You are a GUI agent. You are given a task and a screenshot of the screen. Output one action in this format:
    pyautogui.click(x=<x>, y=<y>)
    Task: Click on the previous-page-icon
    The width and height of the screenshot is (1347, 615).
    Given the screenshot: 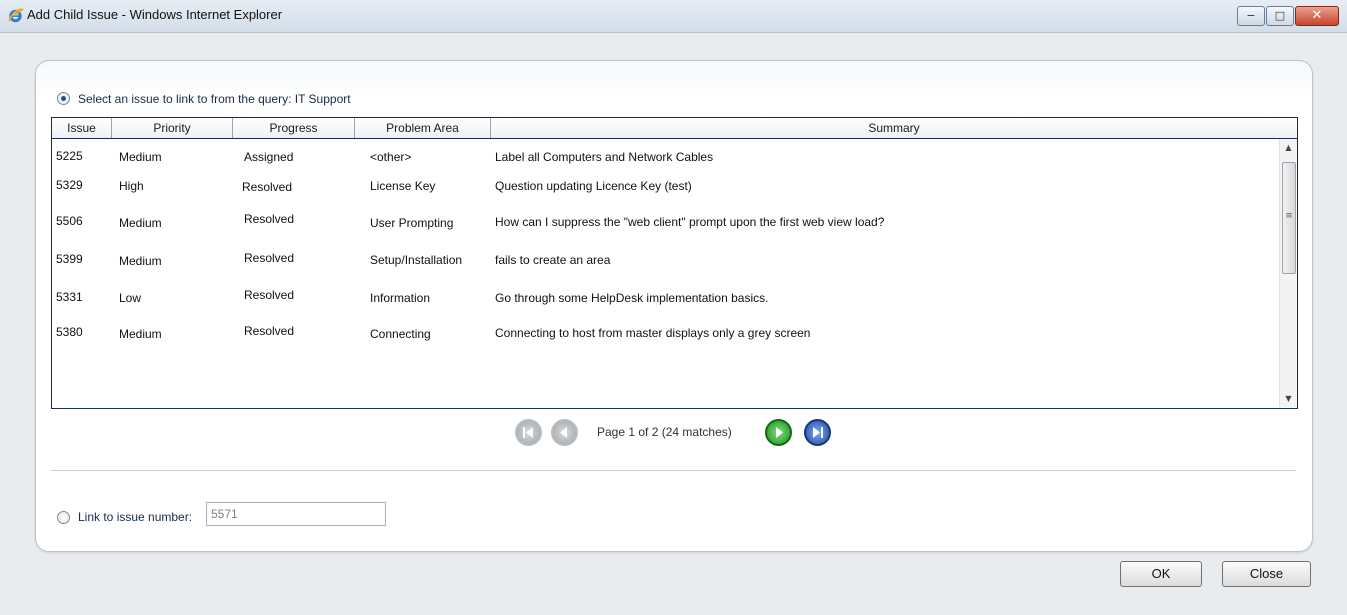 What is the action you would take?
    pyautogui.click(x=563, y=432)
    